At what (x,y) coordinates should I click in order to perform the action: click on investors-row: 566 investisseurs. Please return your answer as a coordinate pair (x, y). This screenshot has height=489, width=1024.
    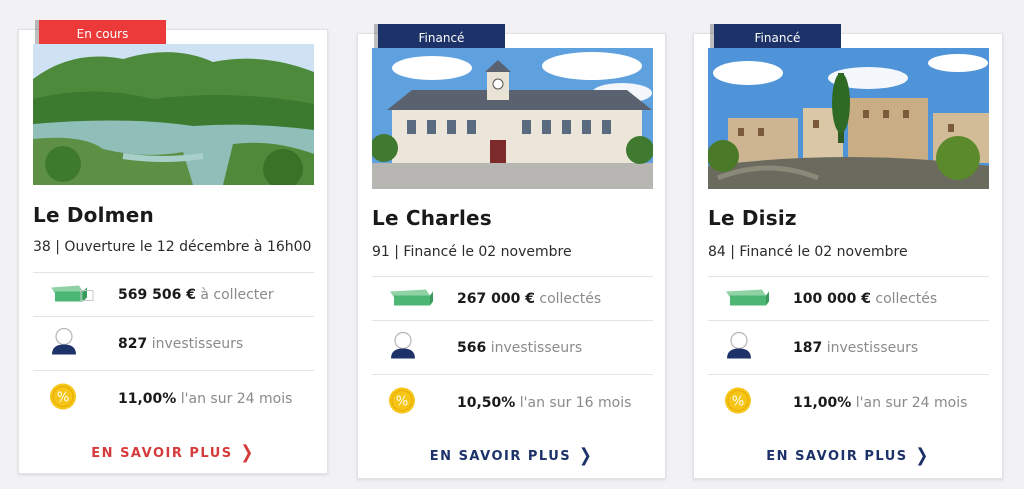
    Looking at the image, I should click on (512, 347).